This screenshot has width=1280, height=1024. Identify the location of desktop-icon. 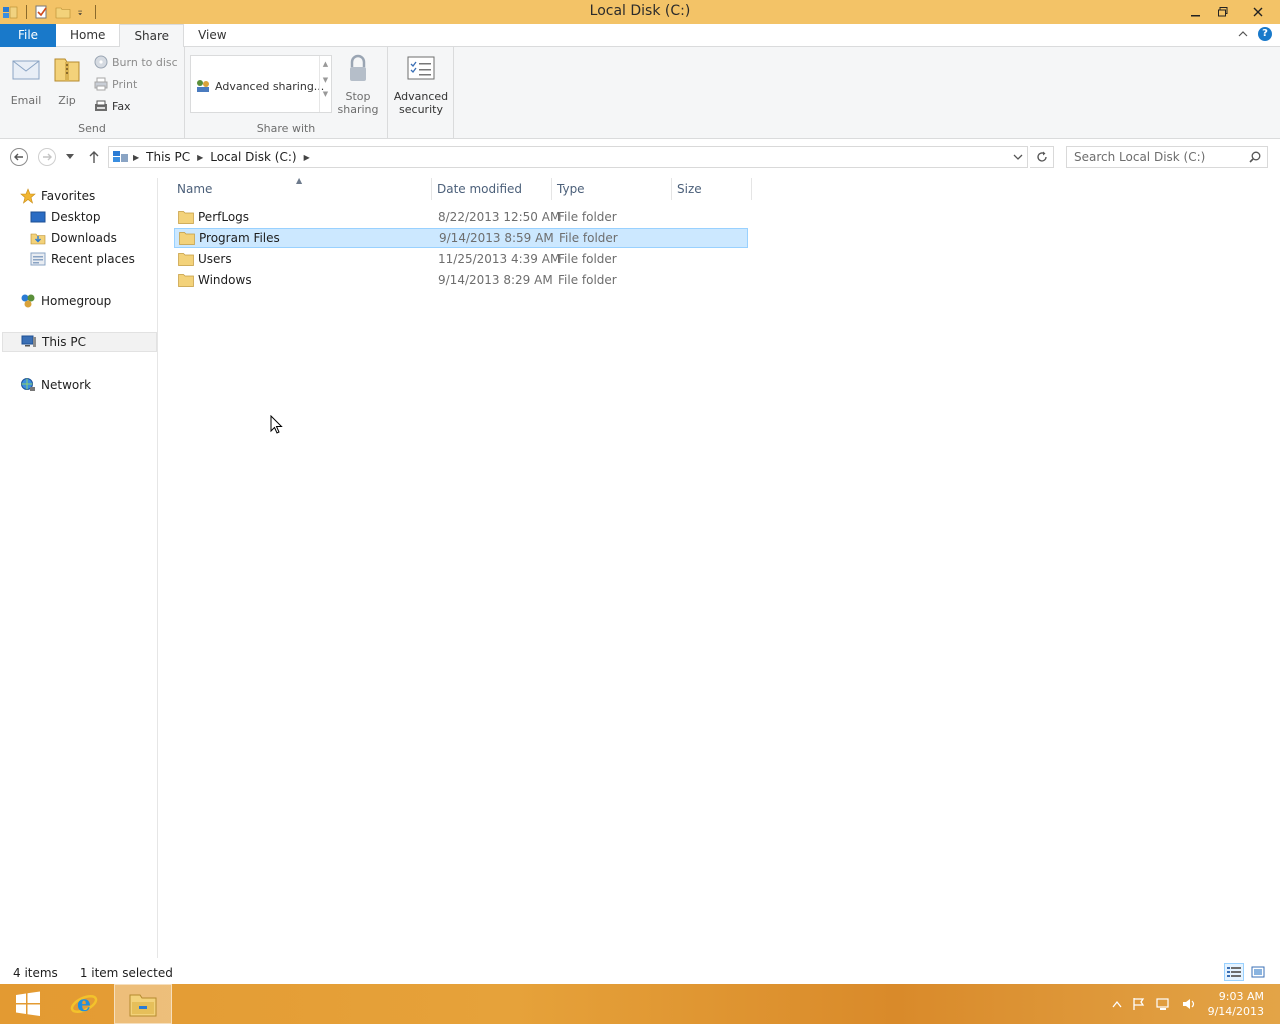
(38, 217).